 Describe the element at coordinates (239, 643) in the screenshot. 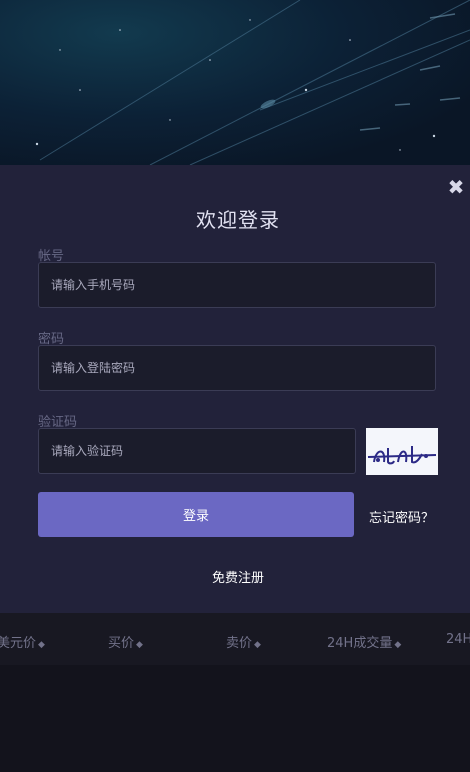

I see `column-label: 卖价` at that location.